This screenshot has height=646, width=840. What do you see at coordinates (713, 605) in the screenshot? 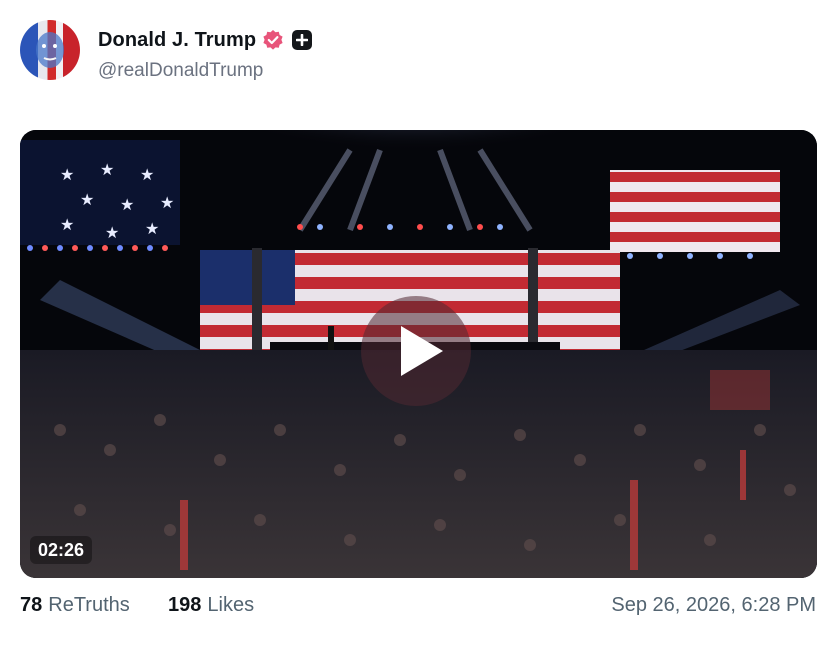
I see `post-timestamp: Sep 26, 2026, 6:28 PM` at bounding box center [713, 605].